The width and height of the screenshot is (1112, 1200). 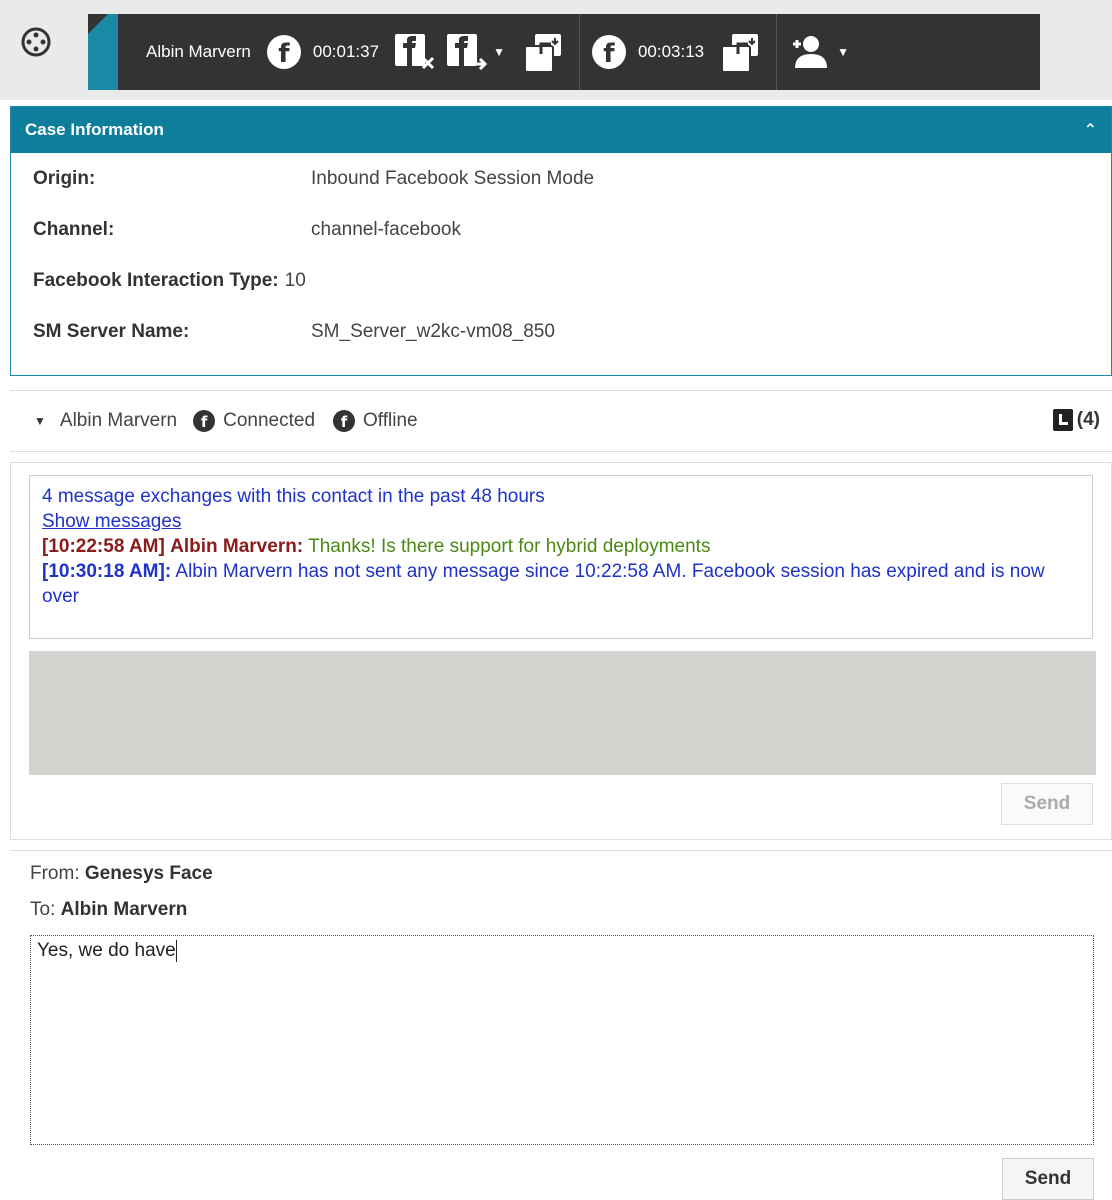 I want to click on case-label: Channel:, so click(x=74, y=229).